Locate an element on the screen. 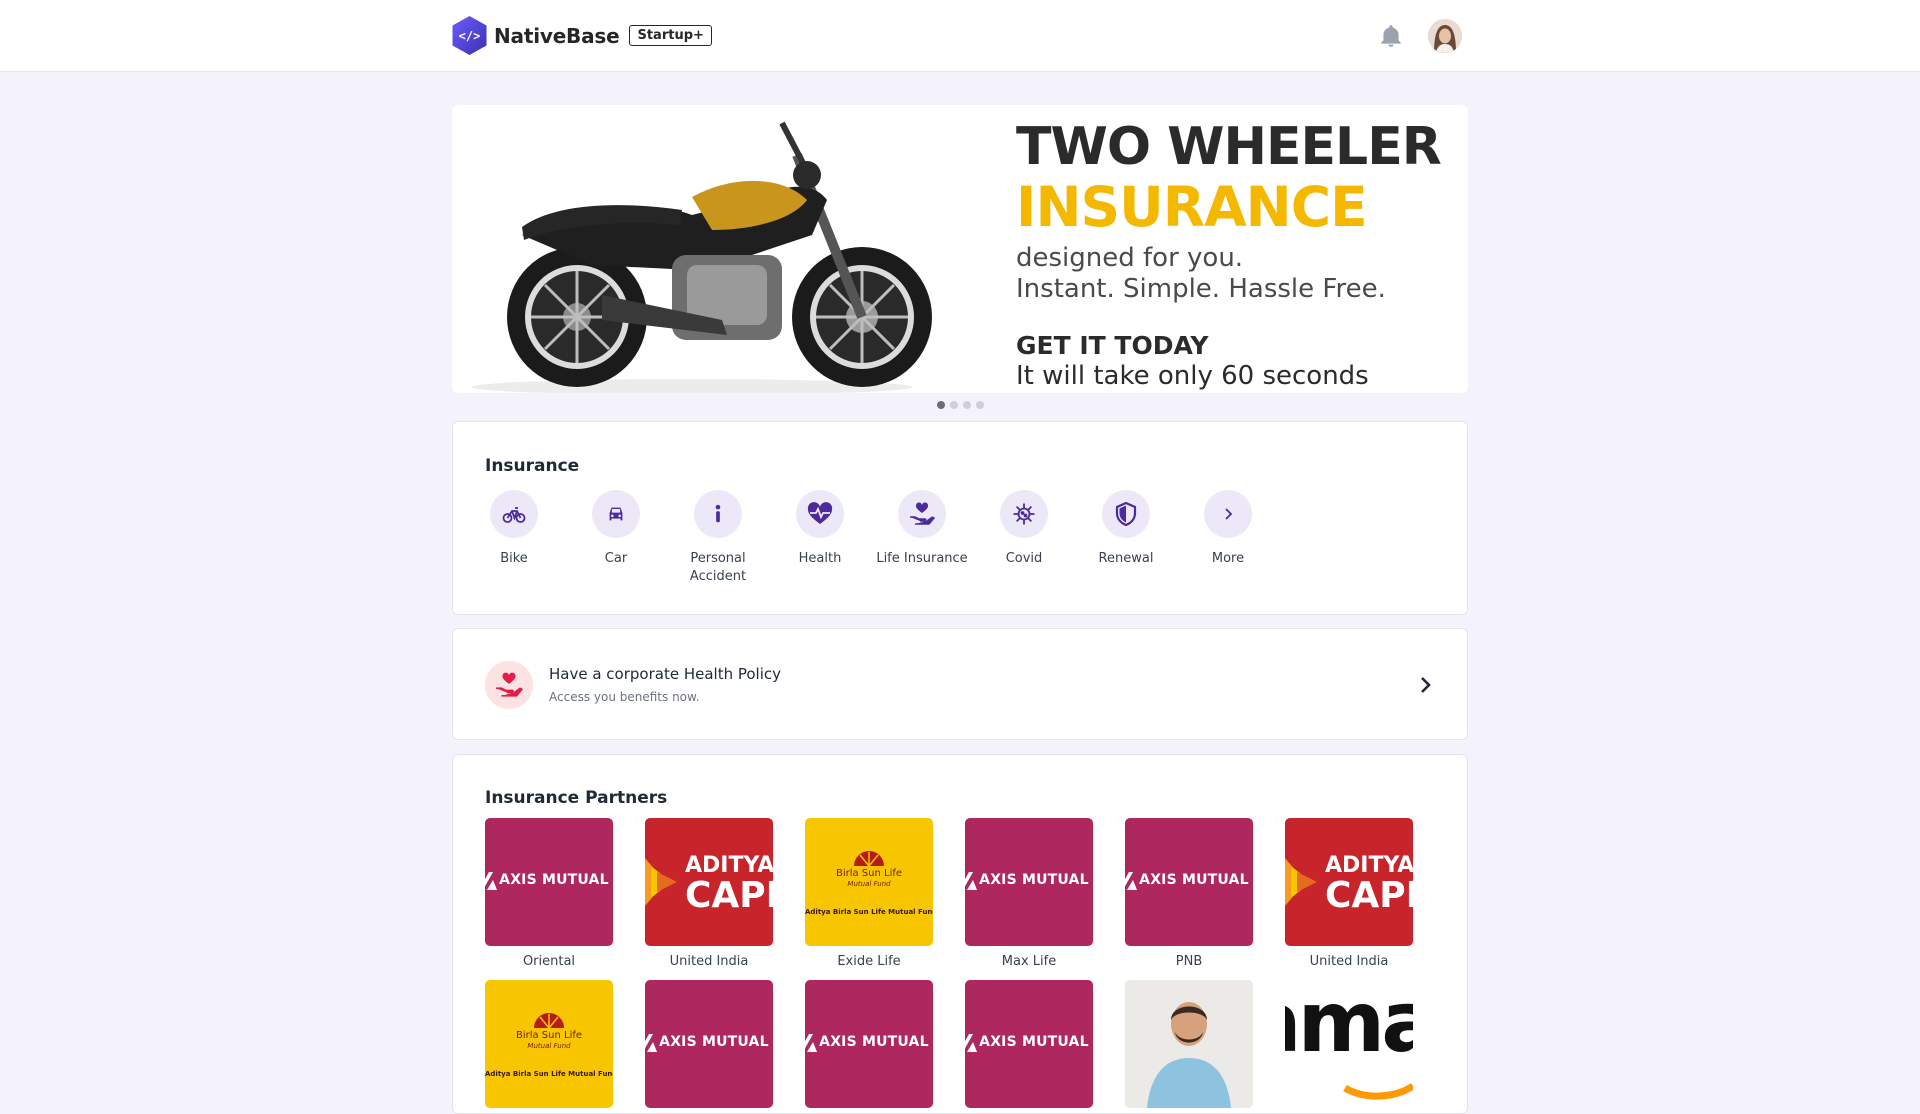 This screenshot has width=1920, height=1114. partner-name: Max Life is located at coordinates (1029, 961).